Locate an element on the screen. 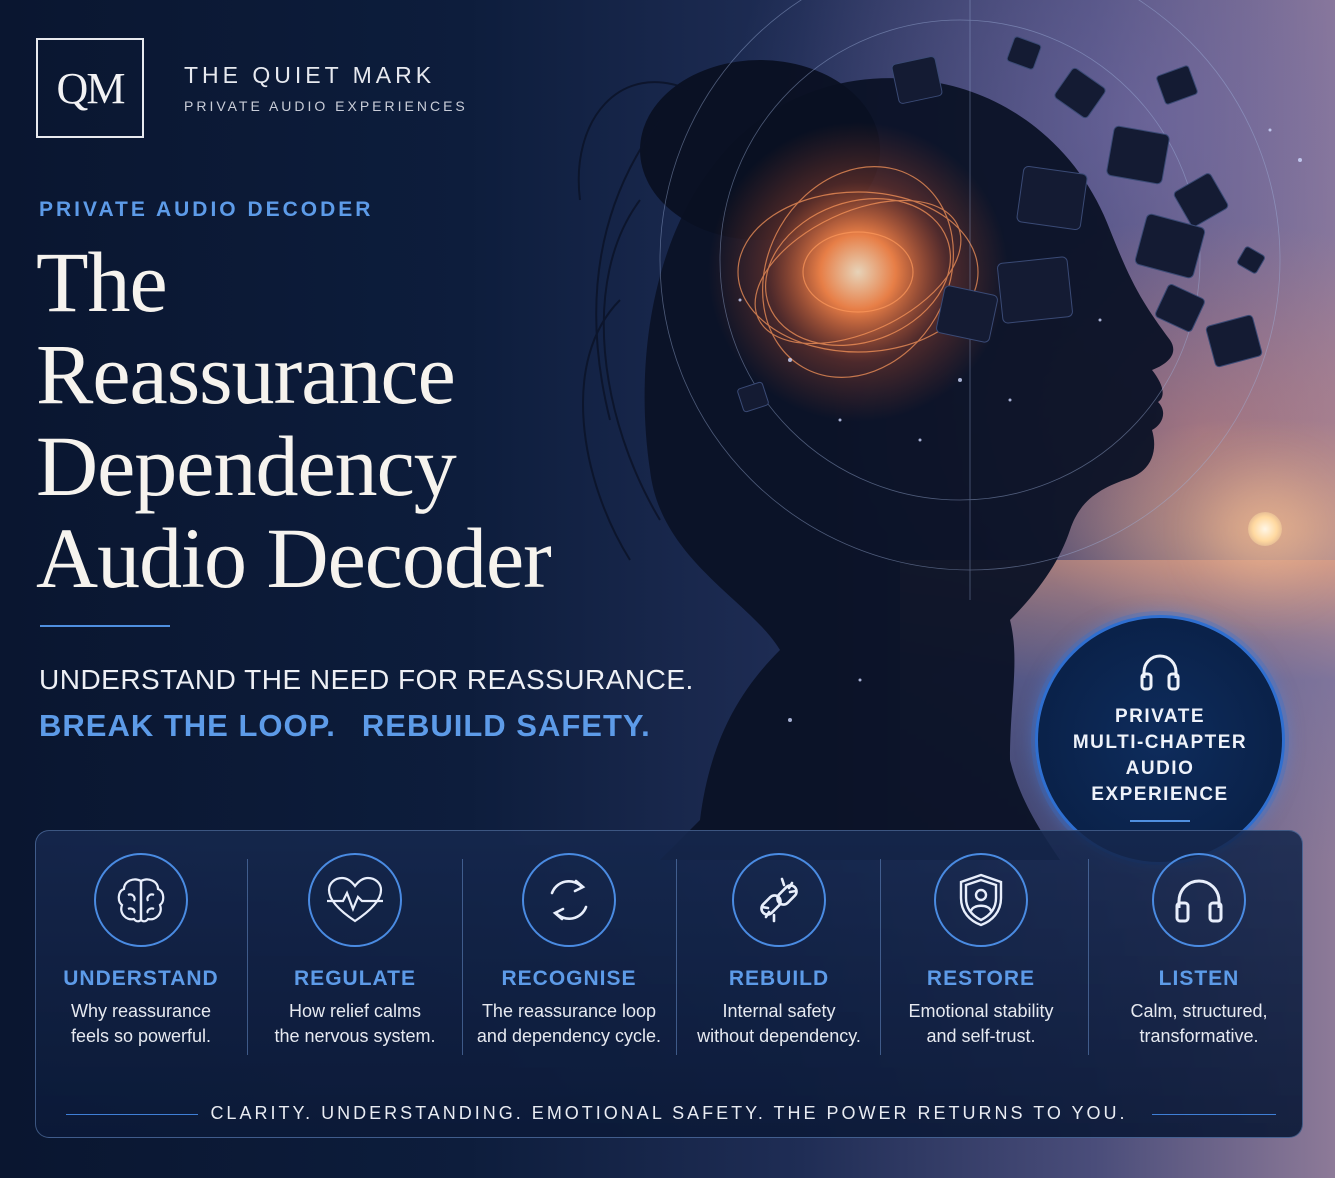 The height and width of the screenshot is (1178, 1335). logo: QM is located at coordinates (90, 88).